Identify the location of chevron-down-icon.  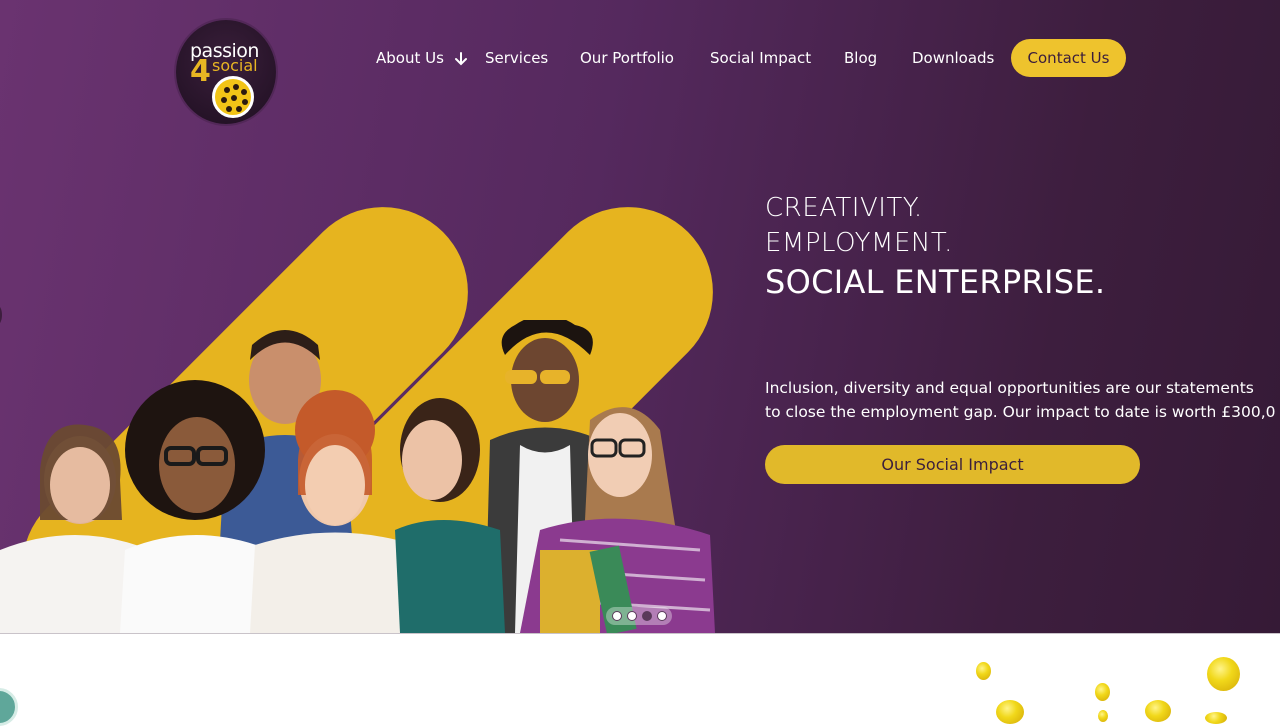
(461, 59).